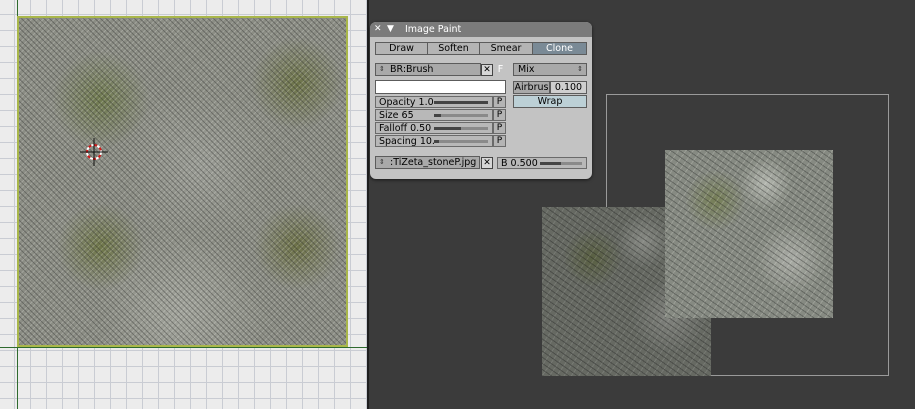  I want to click on clone-blend-slider: B 0.500, so click(542, 163).